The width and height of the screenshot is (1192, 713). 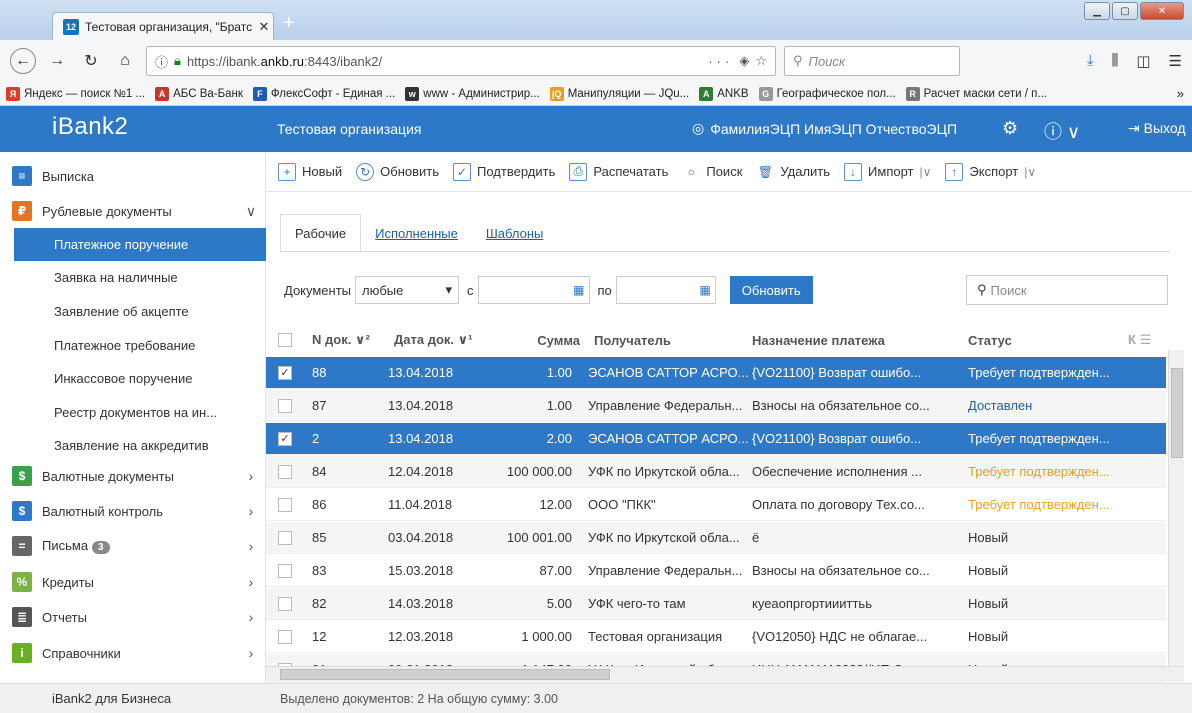 What do you see at coordinates (1010, 128) in the screenshot?
I see `settings-icon: ⚙` at bounding box center [1010, 128].